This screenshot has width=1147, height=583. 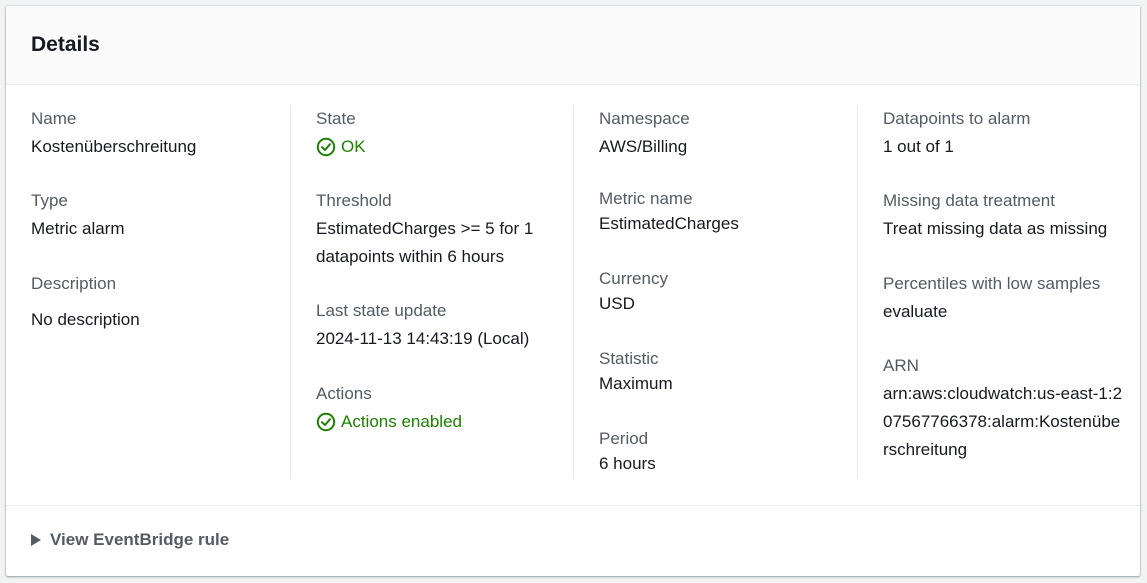 I want to click on panel-footer: View EventBridge rule, so click(x=573, y=540).